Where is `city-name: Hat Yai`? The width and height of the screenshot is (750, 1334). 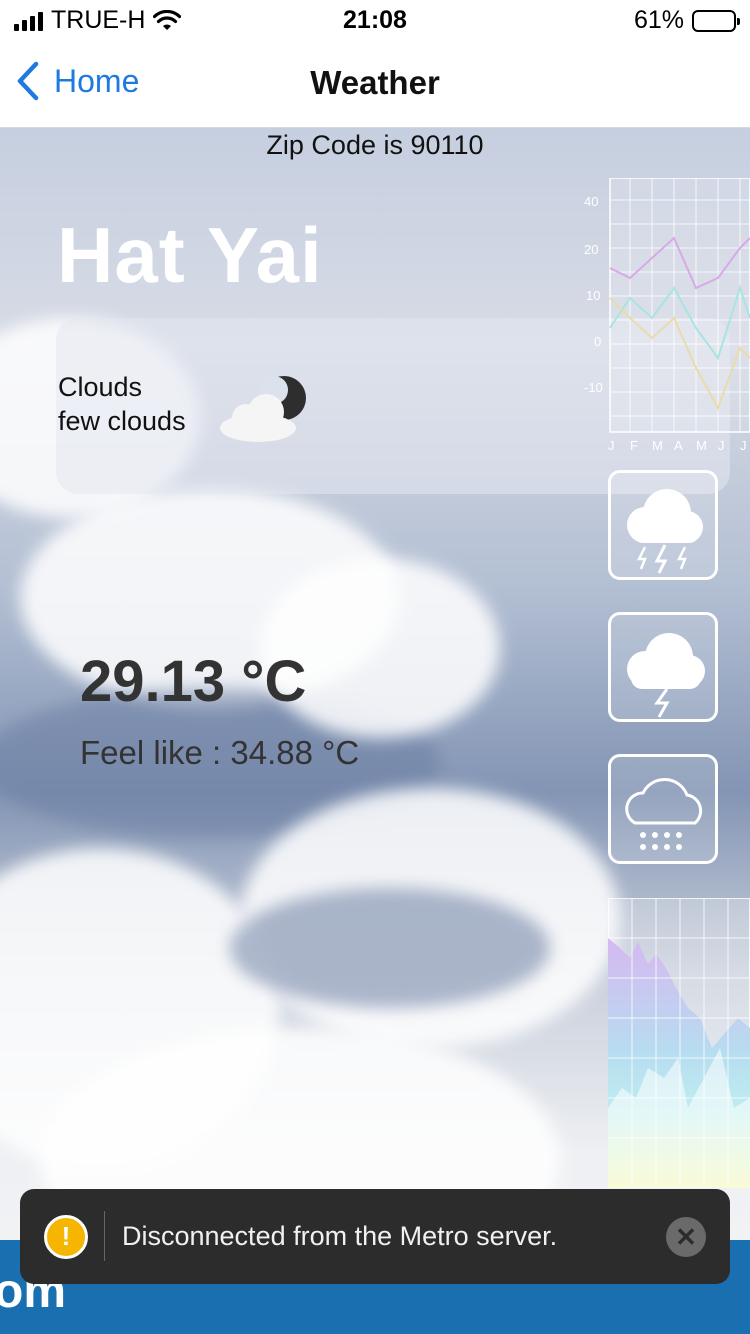
city-name: Hat Yai is located at coordinates (190, 255).